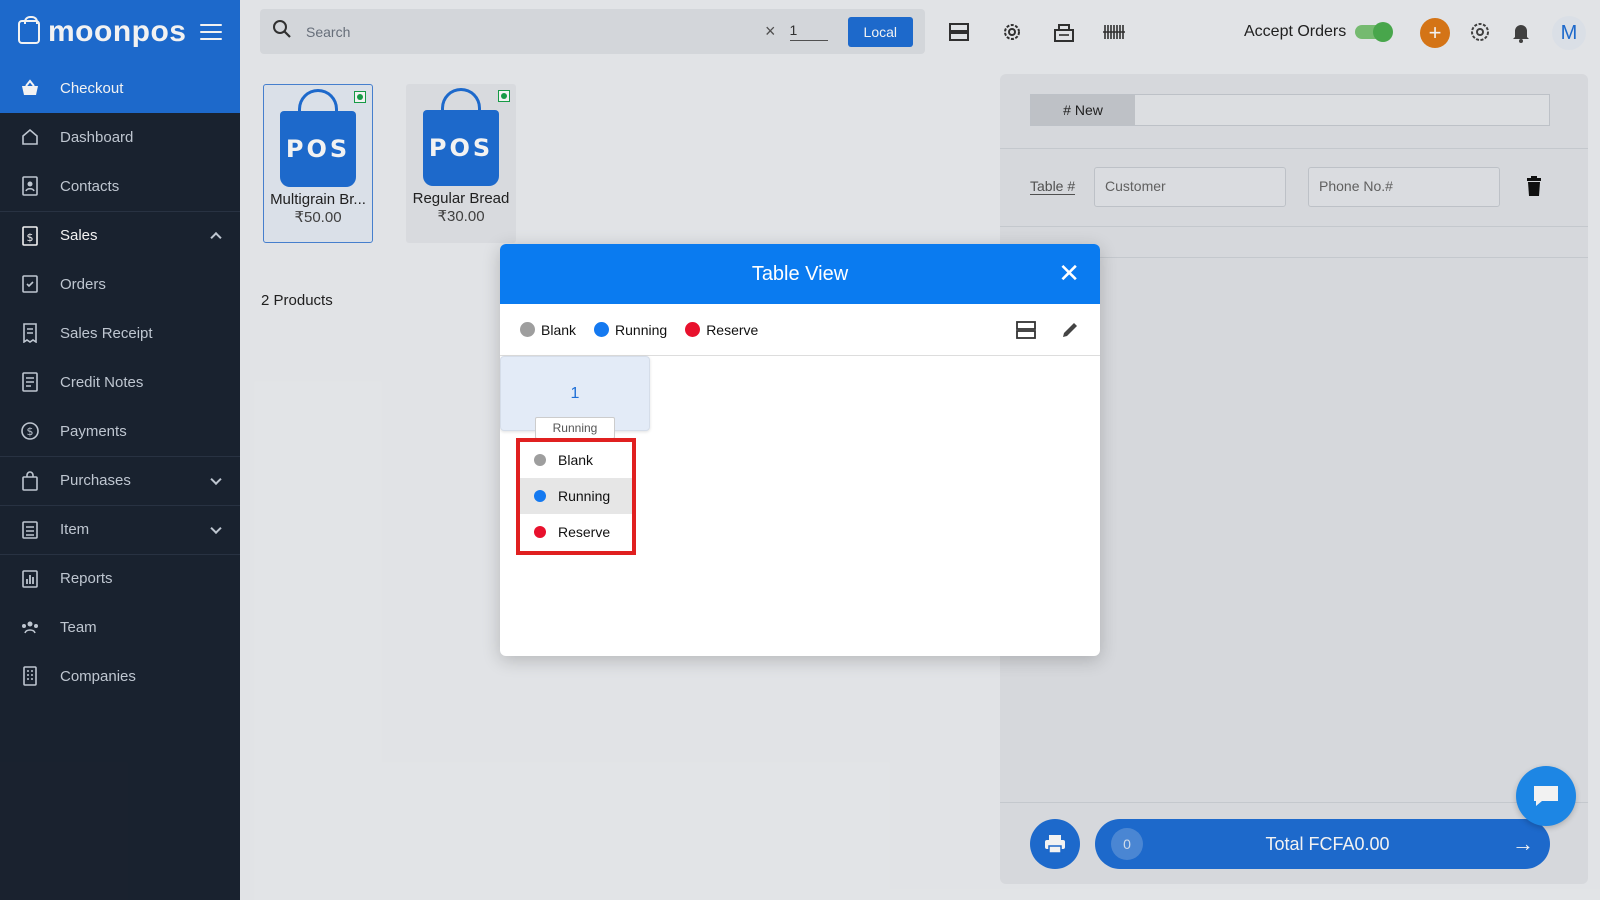  I want to click on status-legend: Blank Running Reserve, so click(800, 330).